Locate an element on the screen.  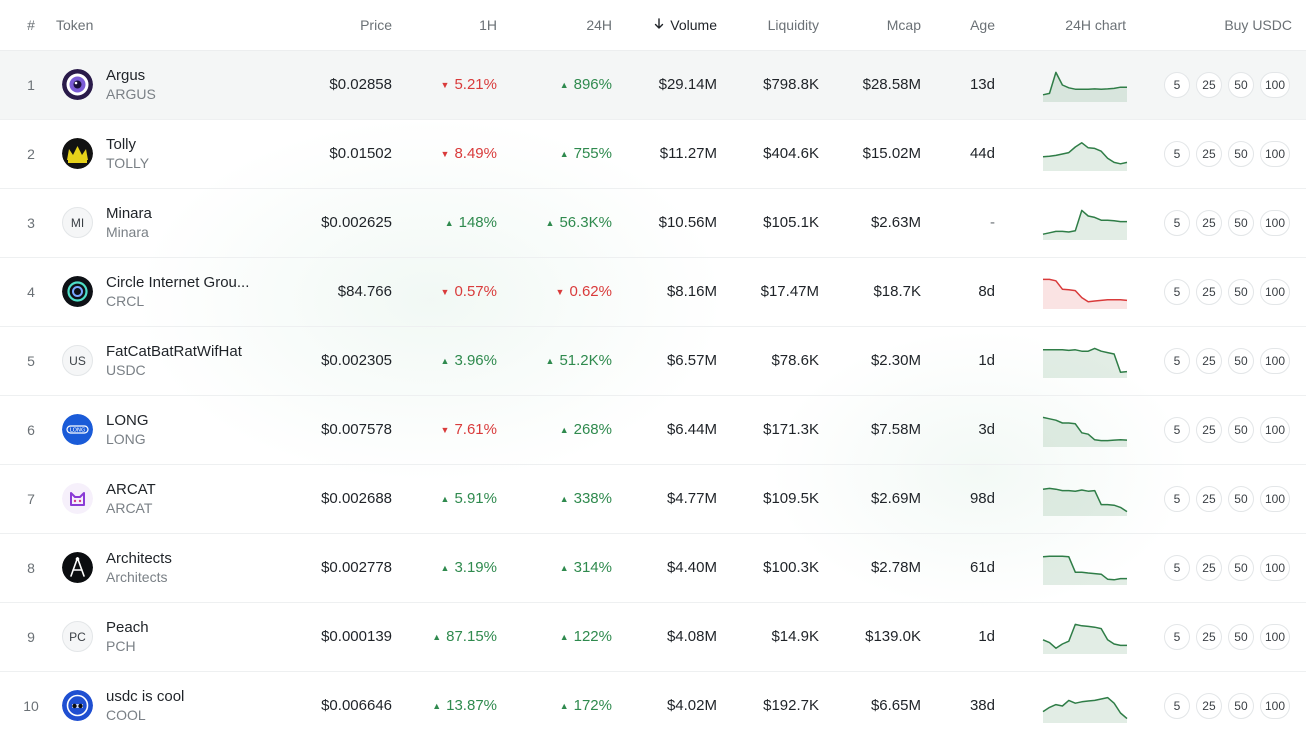
col-24h-header: 24H is located at coordinates (554, 25).